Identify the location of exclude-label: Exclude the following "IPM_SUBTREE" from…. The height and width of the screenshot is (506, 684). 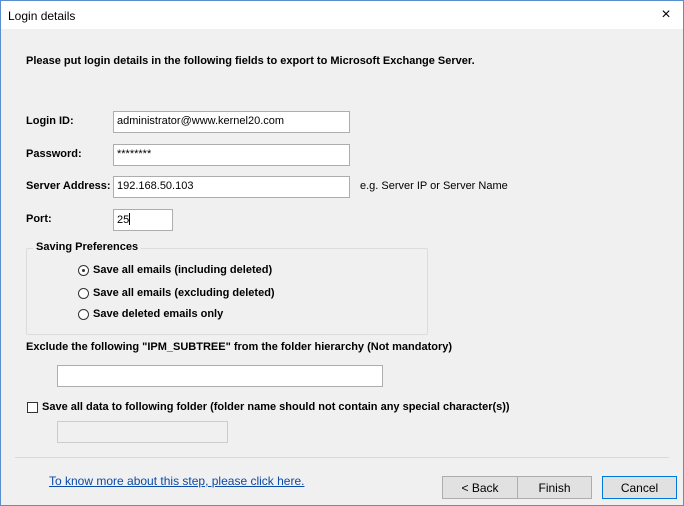
(239, 347).